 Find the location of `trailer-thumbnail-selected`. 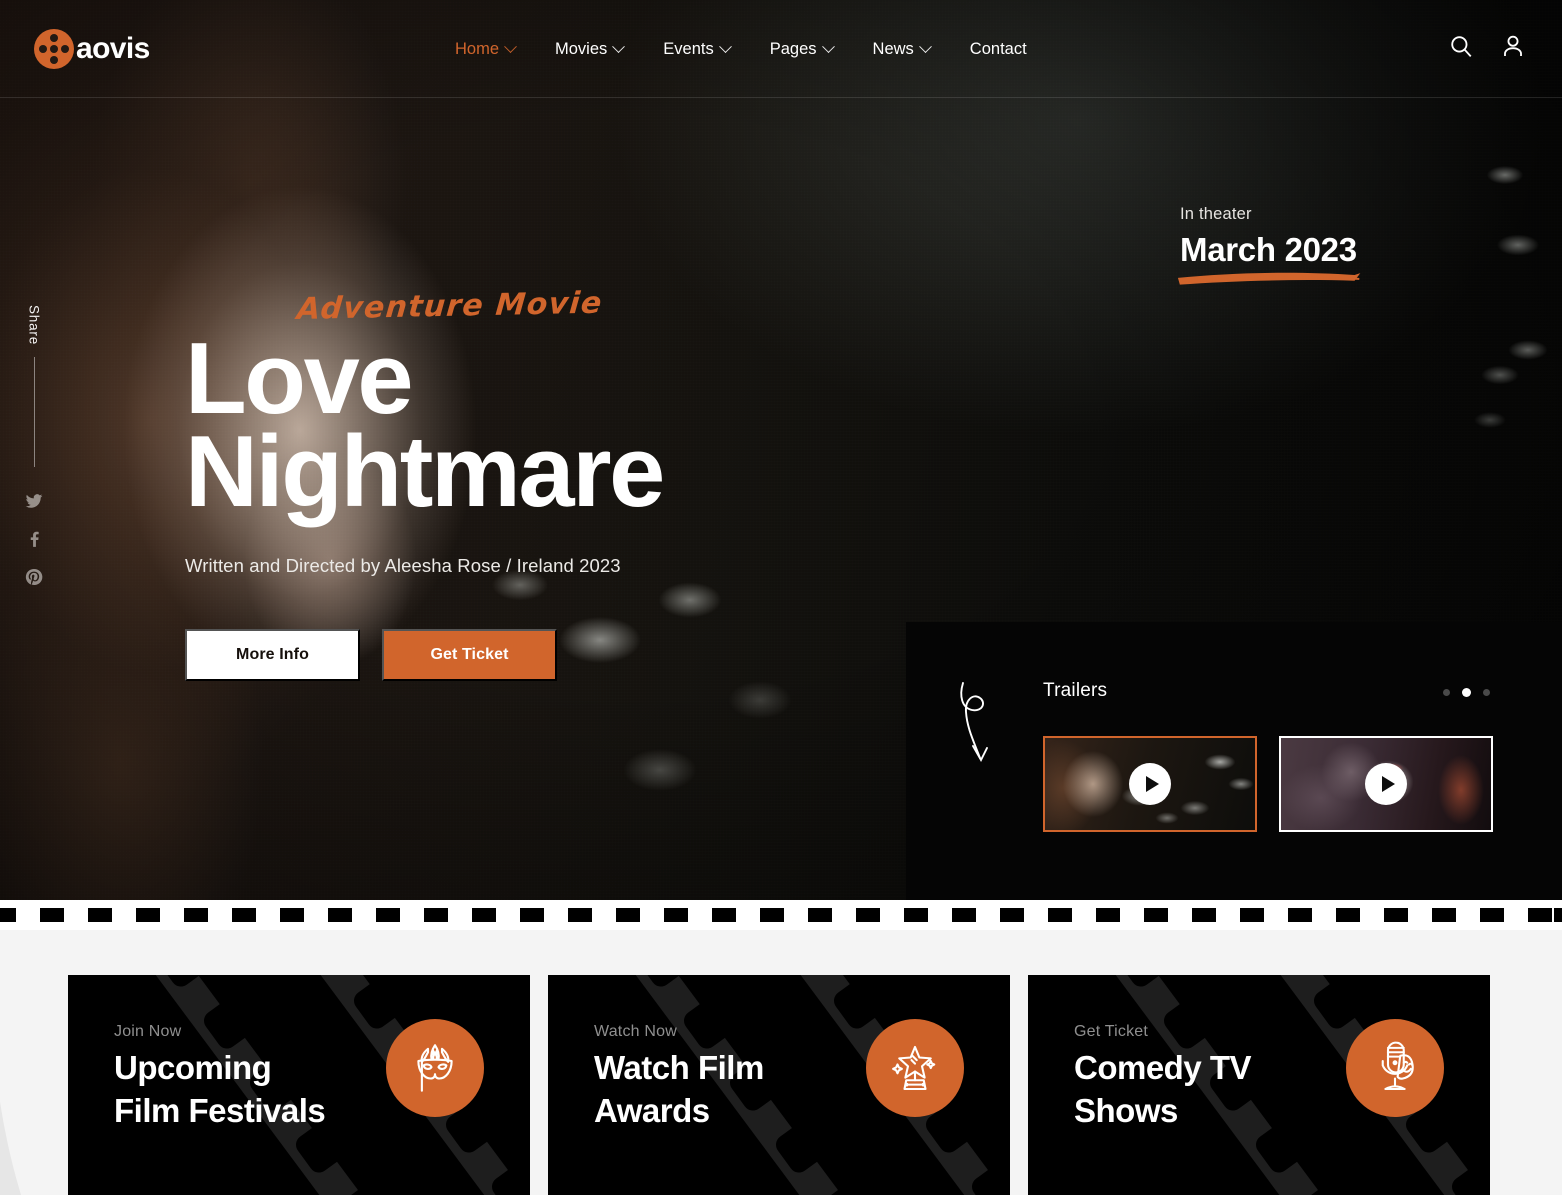

trailer-thumbnail-selected is located at coordinates (1150, 784).